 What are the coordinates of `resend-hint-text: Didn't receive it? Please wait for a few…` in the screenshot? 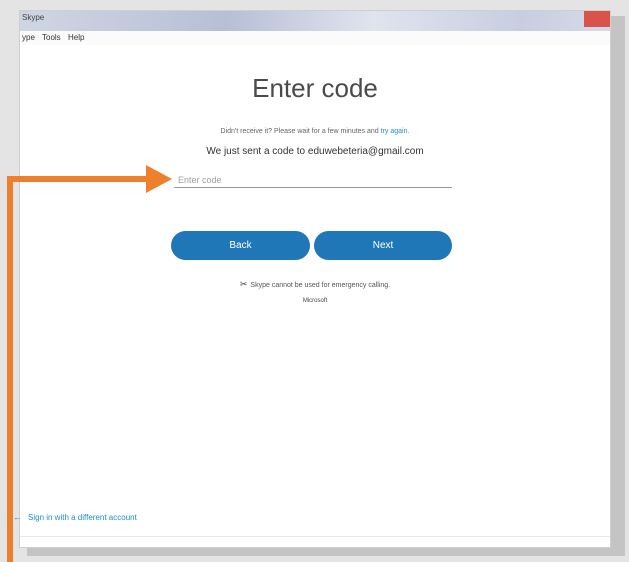 It's located at (300, 131).